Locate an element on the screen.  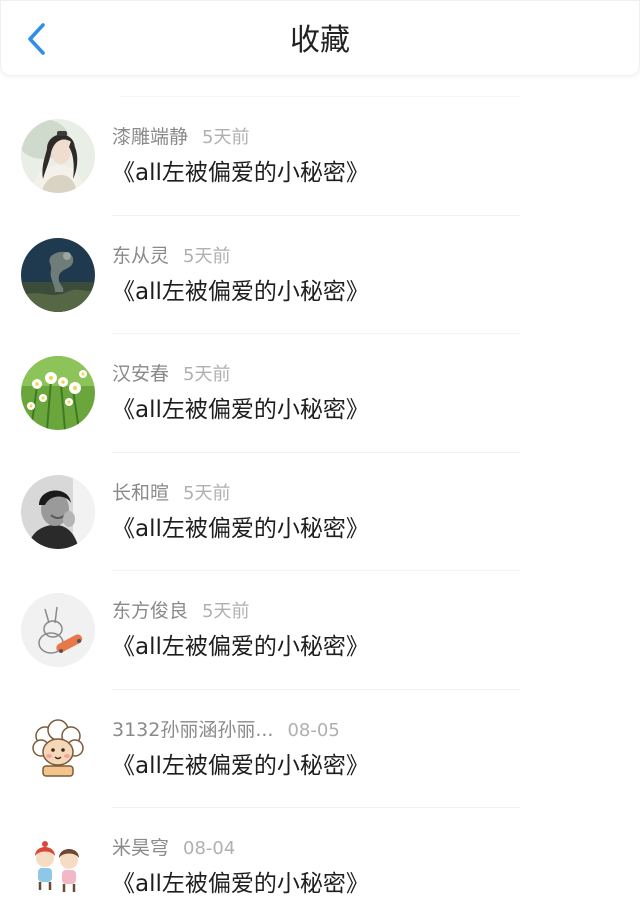
page-title: 收藏 is located at coordinates (320, 40).